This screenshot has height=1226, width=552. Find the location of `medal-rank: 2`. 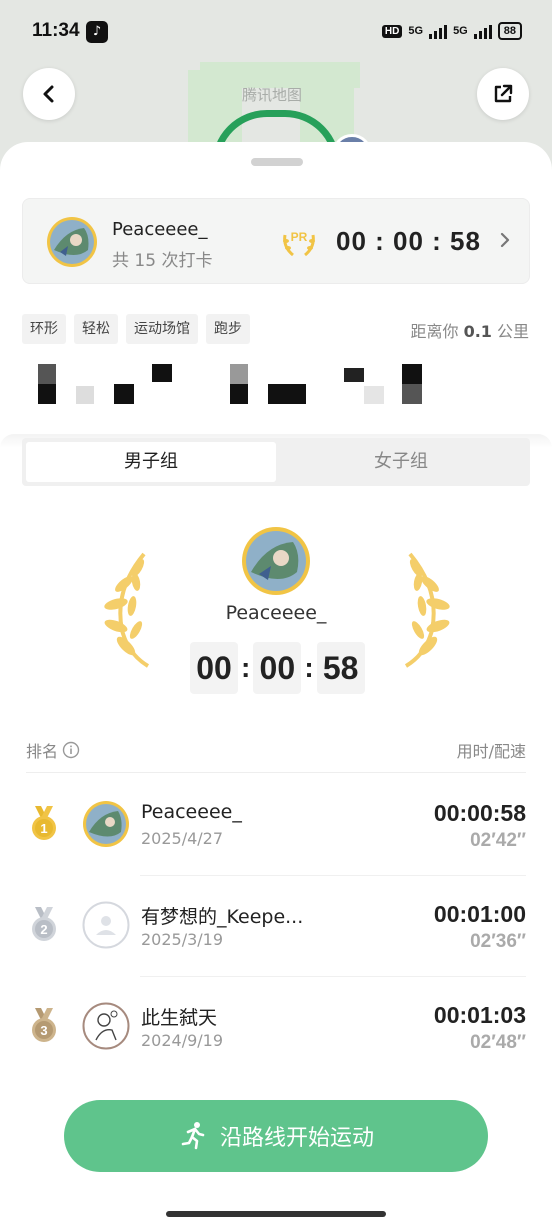

medal-rank: 2 is located at coordinates (43, 929).